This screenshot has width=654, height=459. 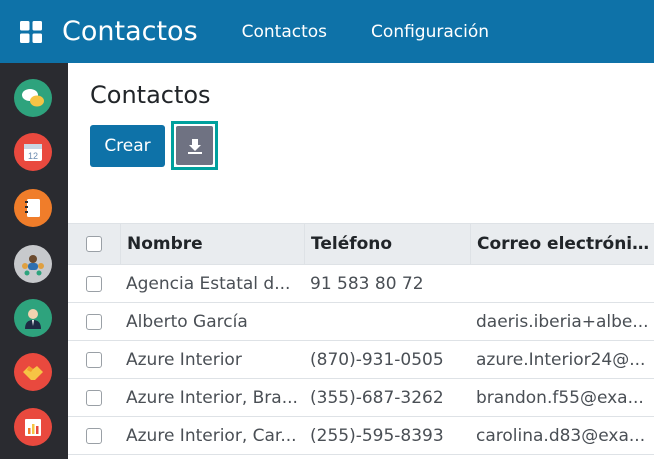 I want to click on contacts-app-icon, so click(x=33, y=264).